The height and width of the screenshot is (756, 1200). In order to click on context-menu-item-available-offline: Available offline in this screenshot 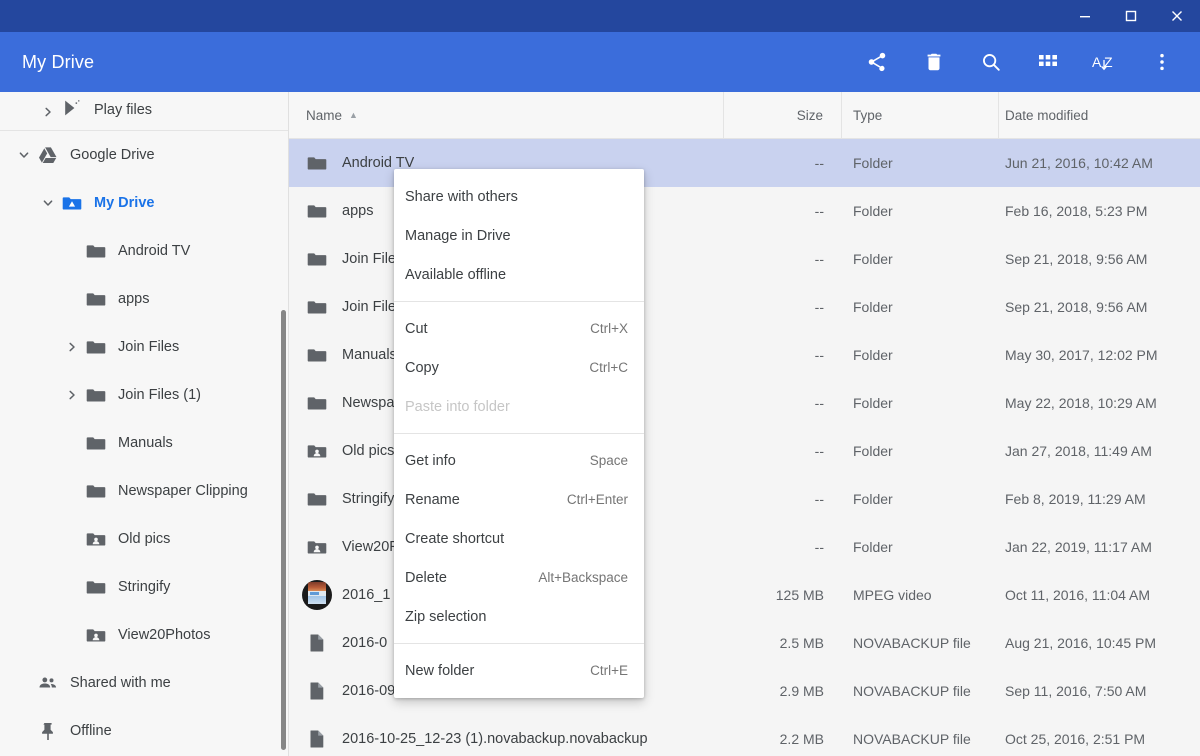, I will do `click(519, 274)`.